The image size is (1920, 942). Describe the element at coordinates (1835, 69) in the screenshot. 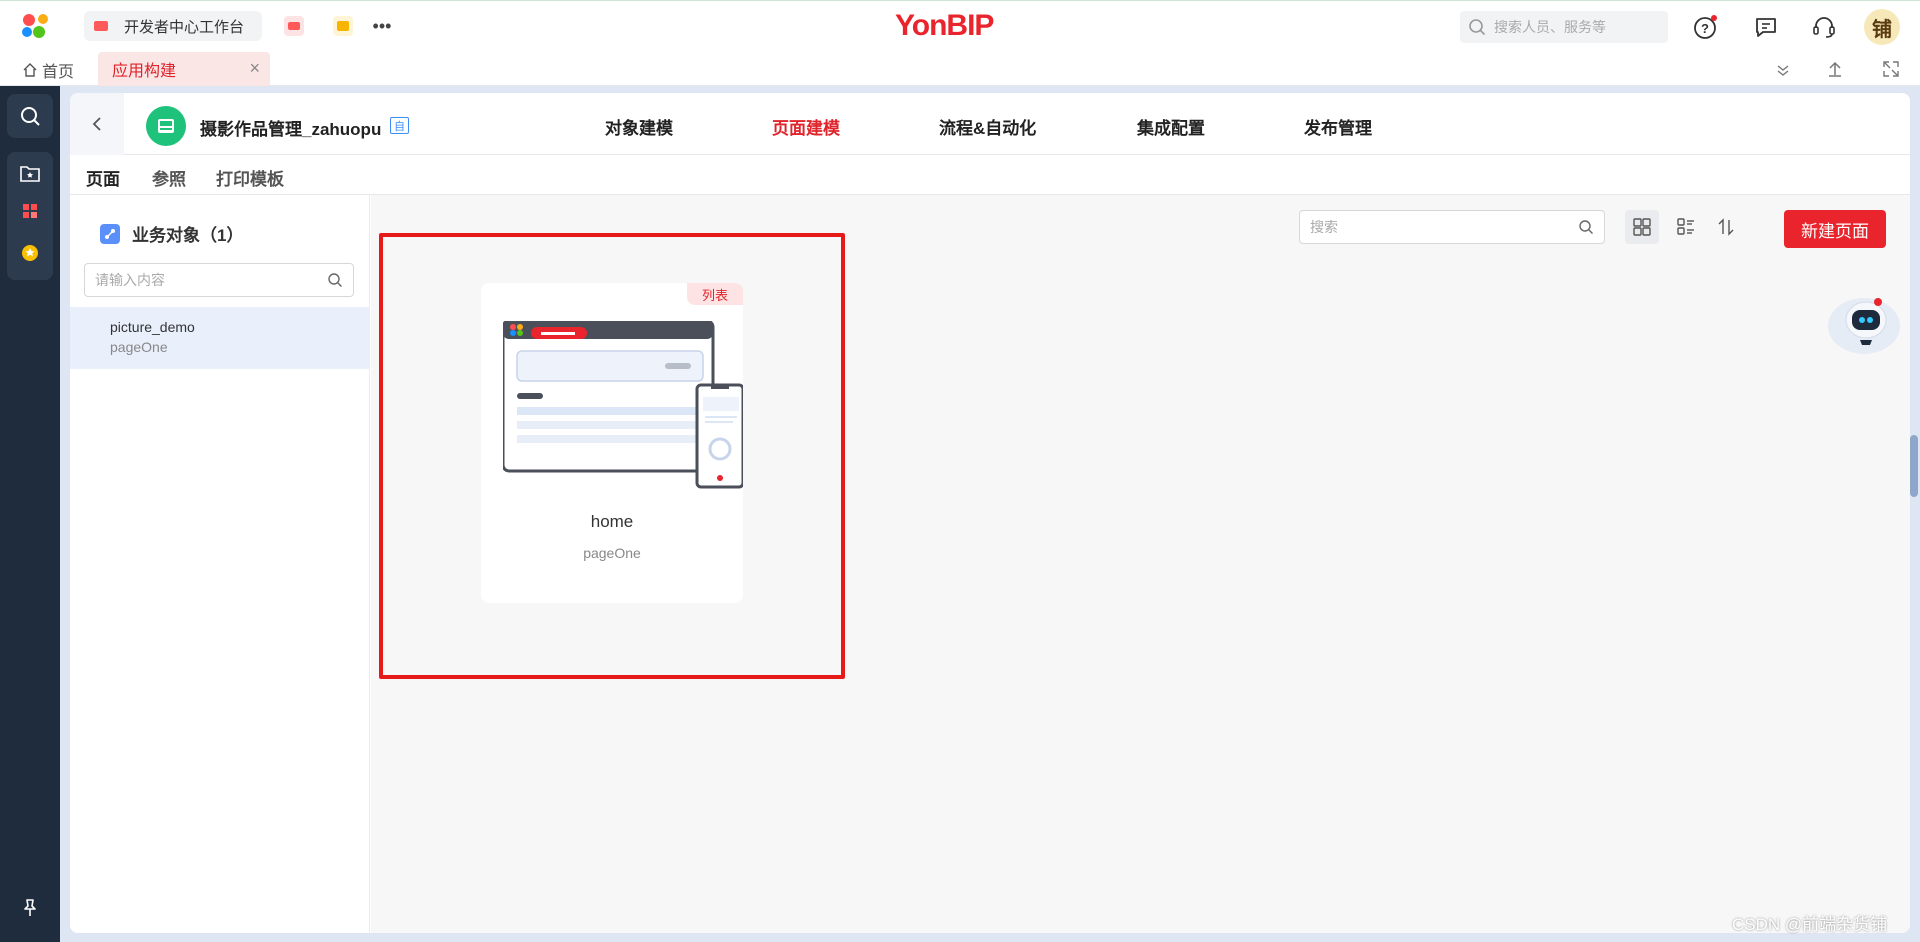

I see `upload-icon` at that location.